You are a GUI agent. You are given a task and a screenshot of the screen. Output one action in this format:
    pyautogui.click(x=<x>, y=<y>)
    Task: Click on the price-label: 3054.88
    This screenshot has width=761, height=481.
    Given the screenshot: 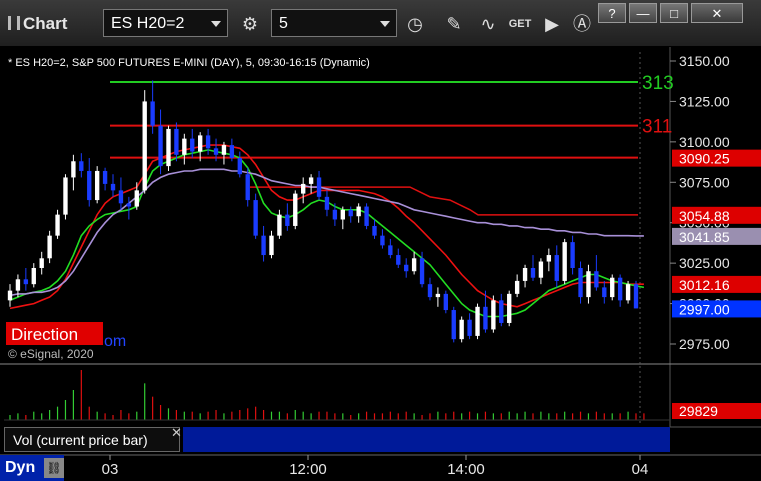 What is the action you would take?
    pyautogui.click(x=704, y=216)
    